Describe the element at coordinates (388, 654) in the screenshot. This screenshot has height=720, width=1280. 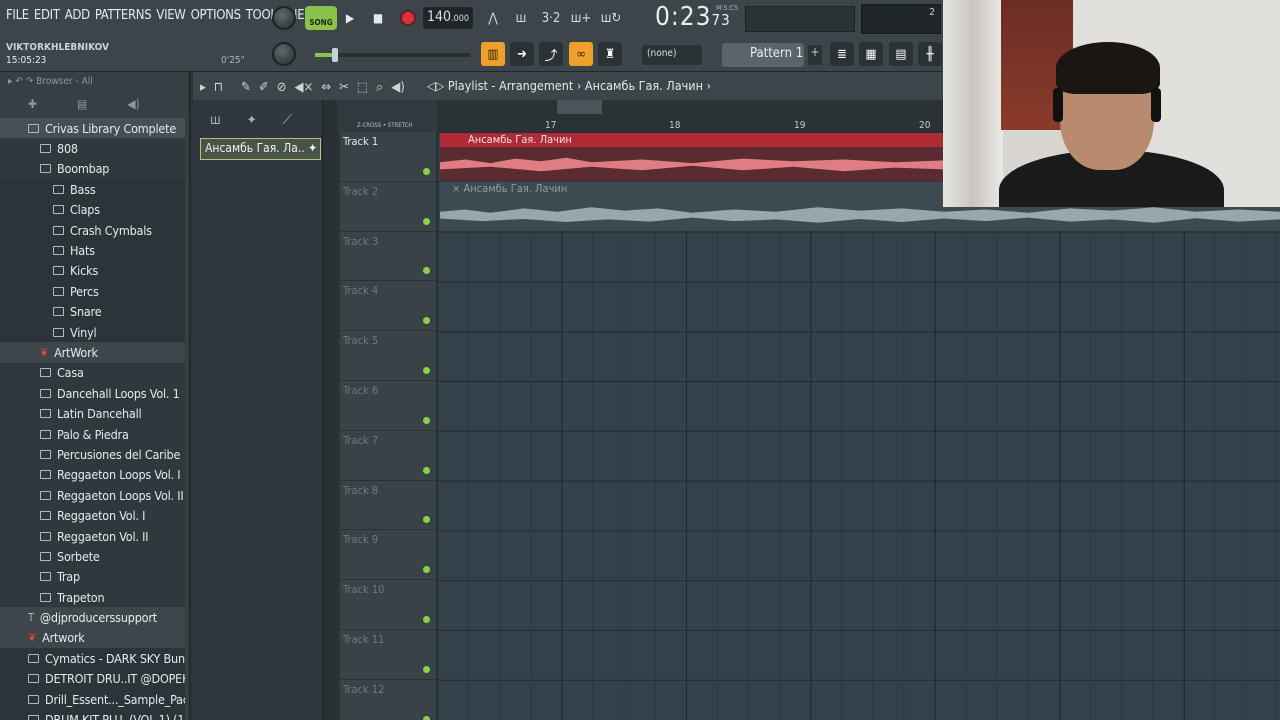
I see `track-header: Track 11` at that location.